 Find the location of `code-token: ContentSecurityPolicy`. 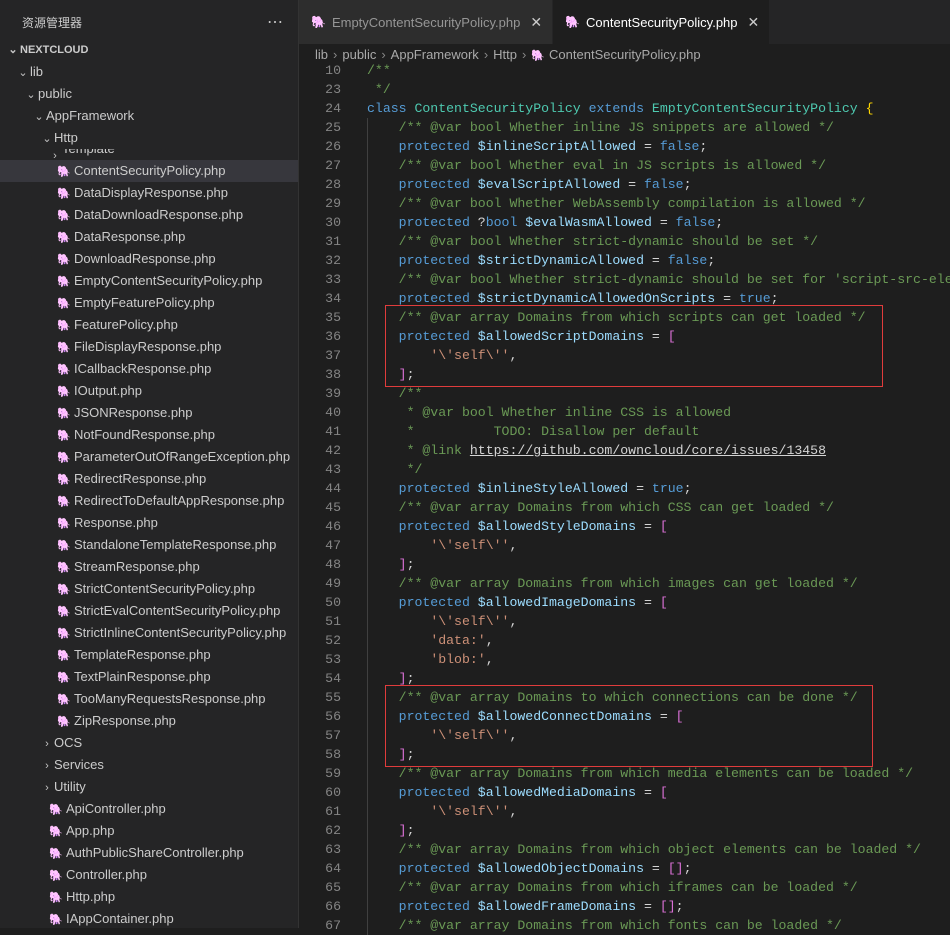

code-token: ContentSecurityPolicy is located at coordinates (501, 108).